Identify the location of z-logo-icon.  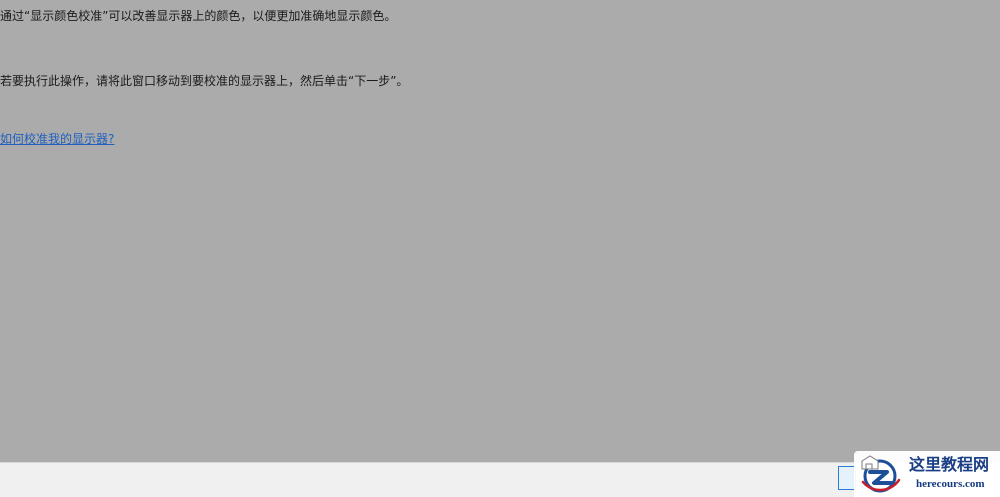
(881, 474).